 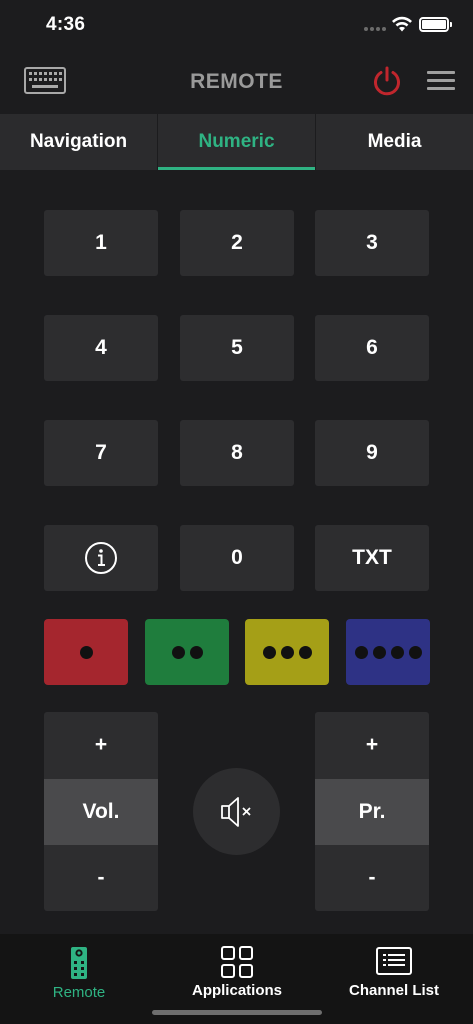 I want to click on nav-remote-label: Remote, so click(x=79, y=992).